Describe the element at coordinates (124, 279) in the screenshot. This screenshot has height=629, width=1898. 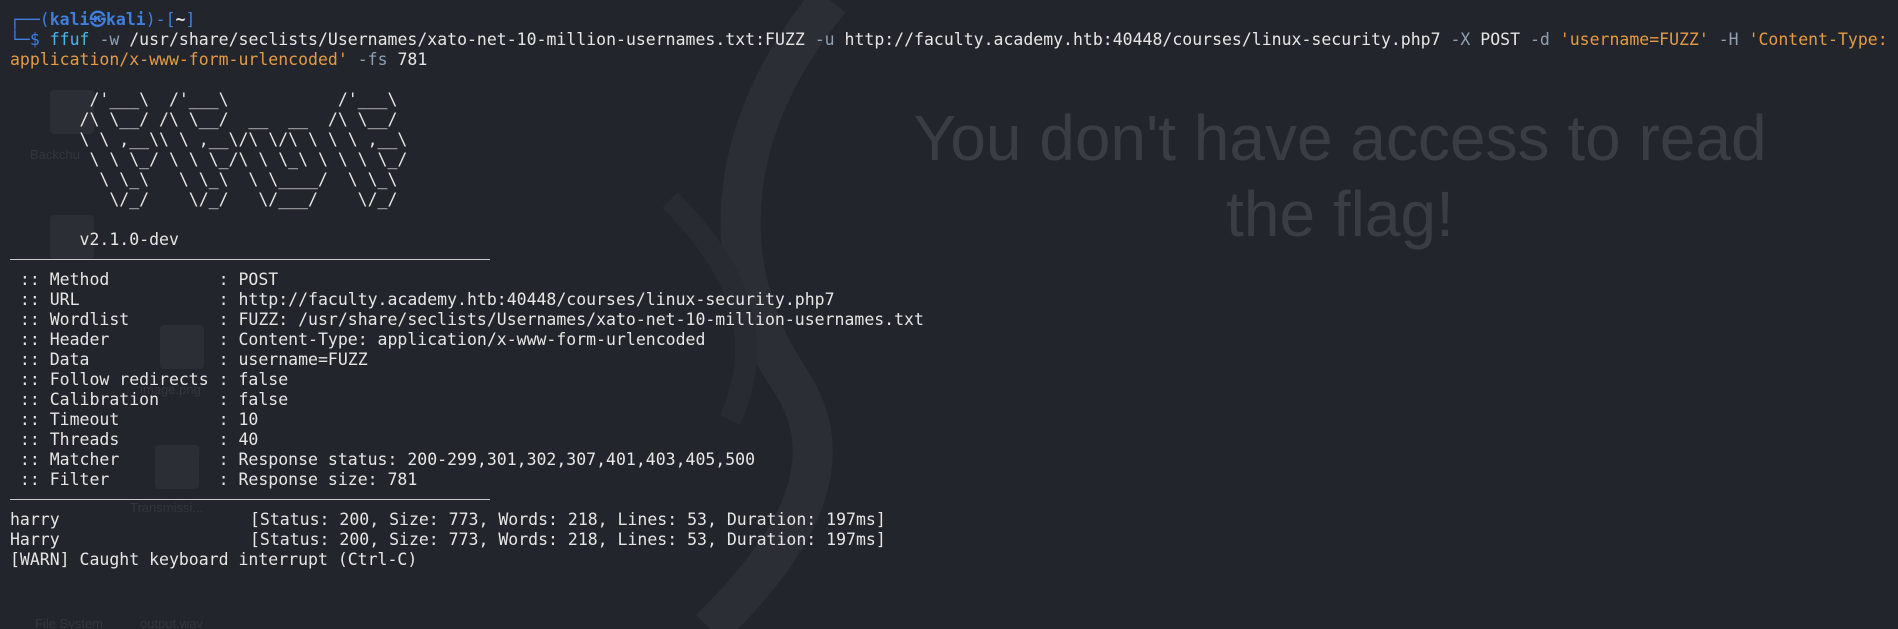
I see `config-key: :: Method :` at that location.